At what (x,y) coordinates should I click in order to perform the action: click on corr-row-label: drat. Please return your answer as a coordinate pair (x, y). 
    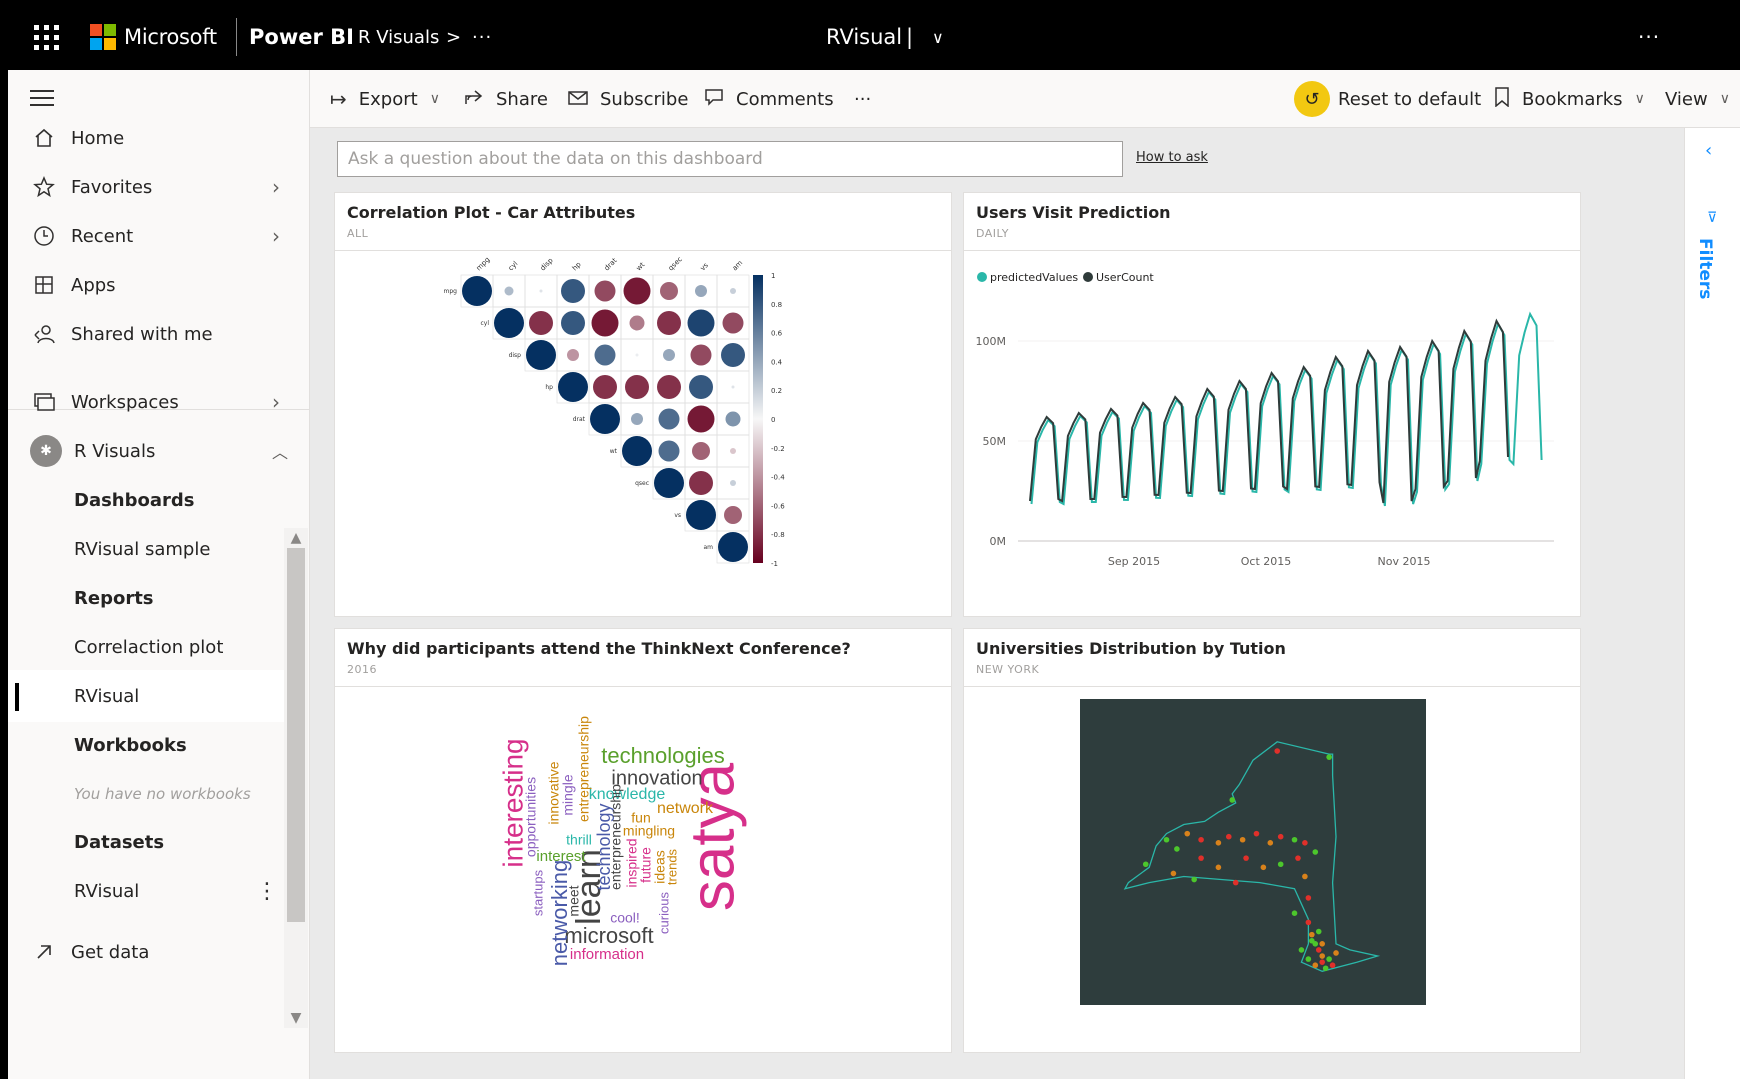
    Looking at the image, I should click on (579, 419).